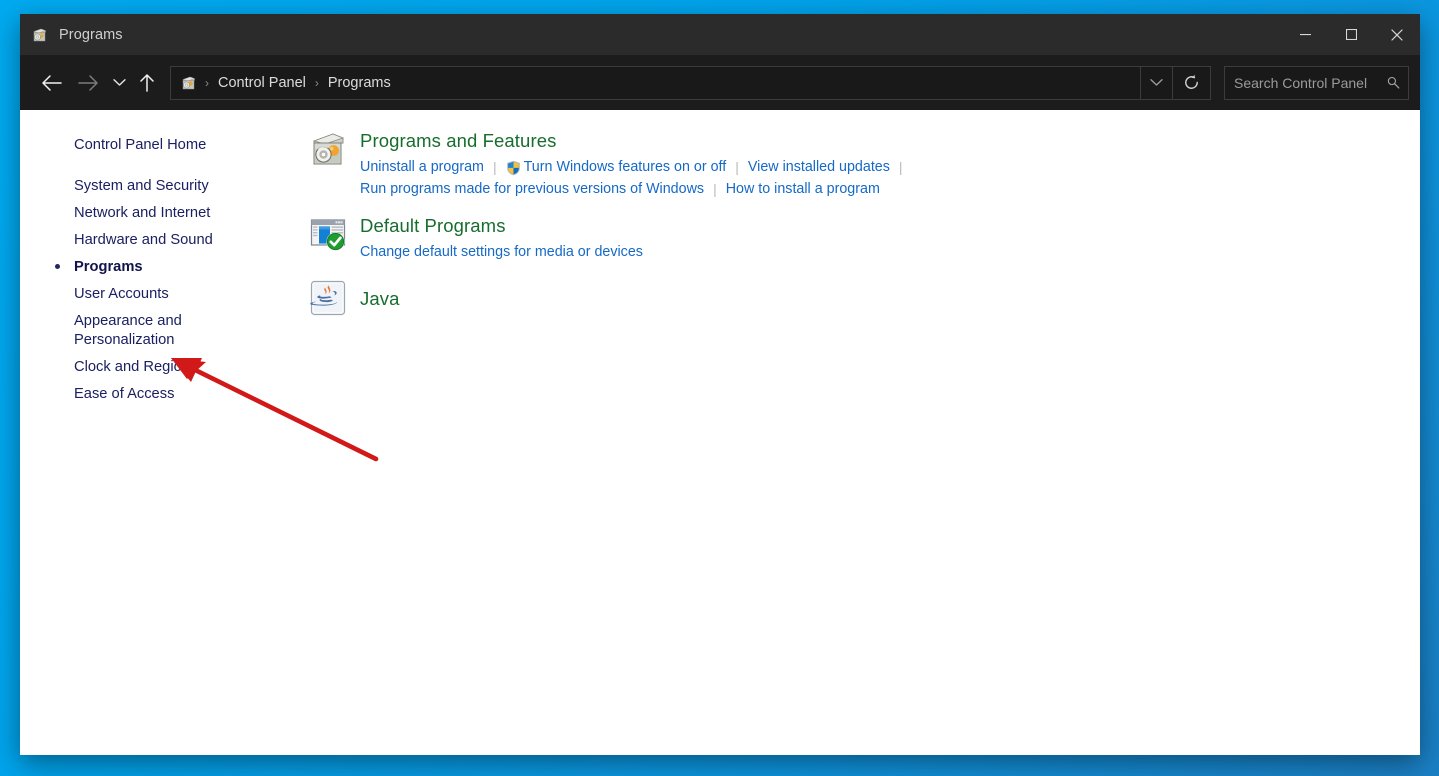 The height and width of the screenshot is (776, 1439). I want to click on arrow-up-icon, so click(147, 83).